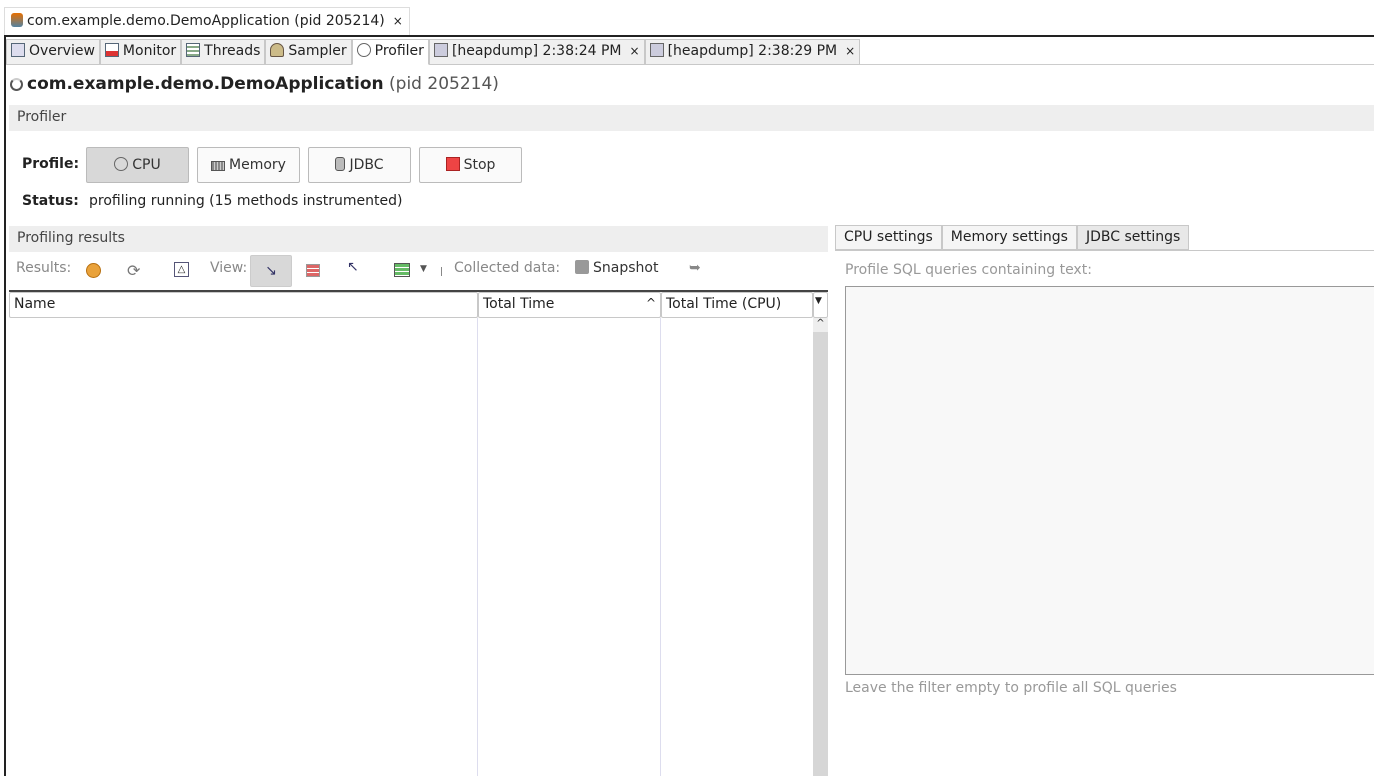 Image resolution: width=1374 pixels, height=776 pixels. What do you see at coordinates (402, 270) in the screenshot?
I see `columns-icon` at bounding box center [402, 270].